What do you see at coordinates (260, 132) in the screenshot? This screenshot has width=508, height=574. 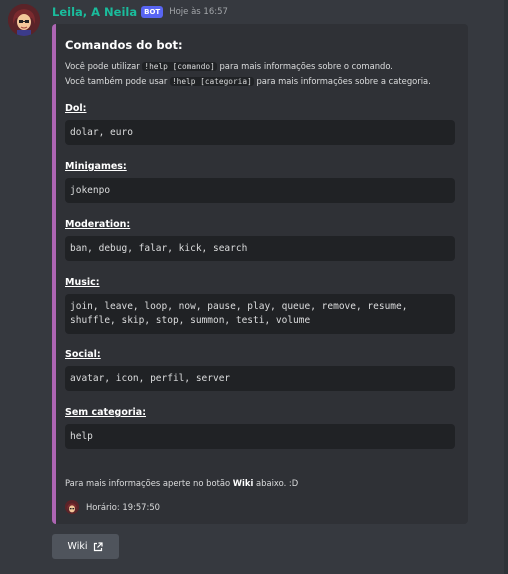 I see `field-value-dol: dolar, euro` at bounding box center [260, 132].